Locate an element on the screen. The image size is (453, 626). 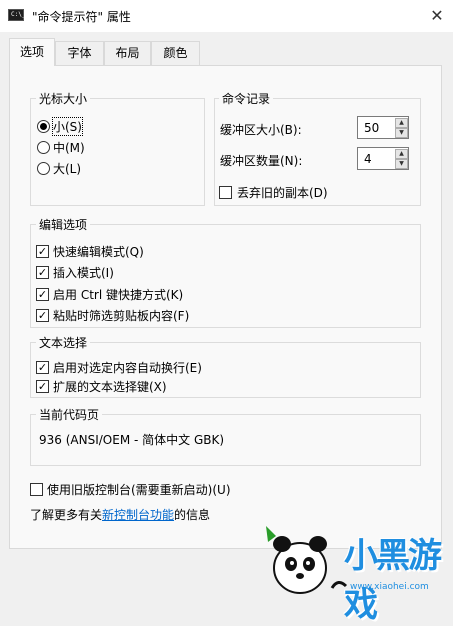
insert-mode-label: 插入模式(I) is located at coordinates (83, 272).